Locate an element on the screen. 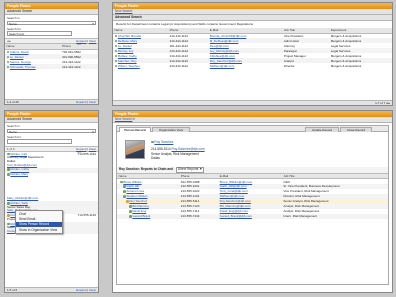 The height and width of the screenshot is (297, 396). tab-person-record: Person Record is located at coordinates (135, 129).